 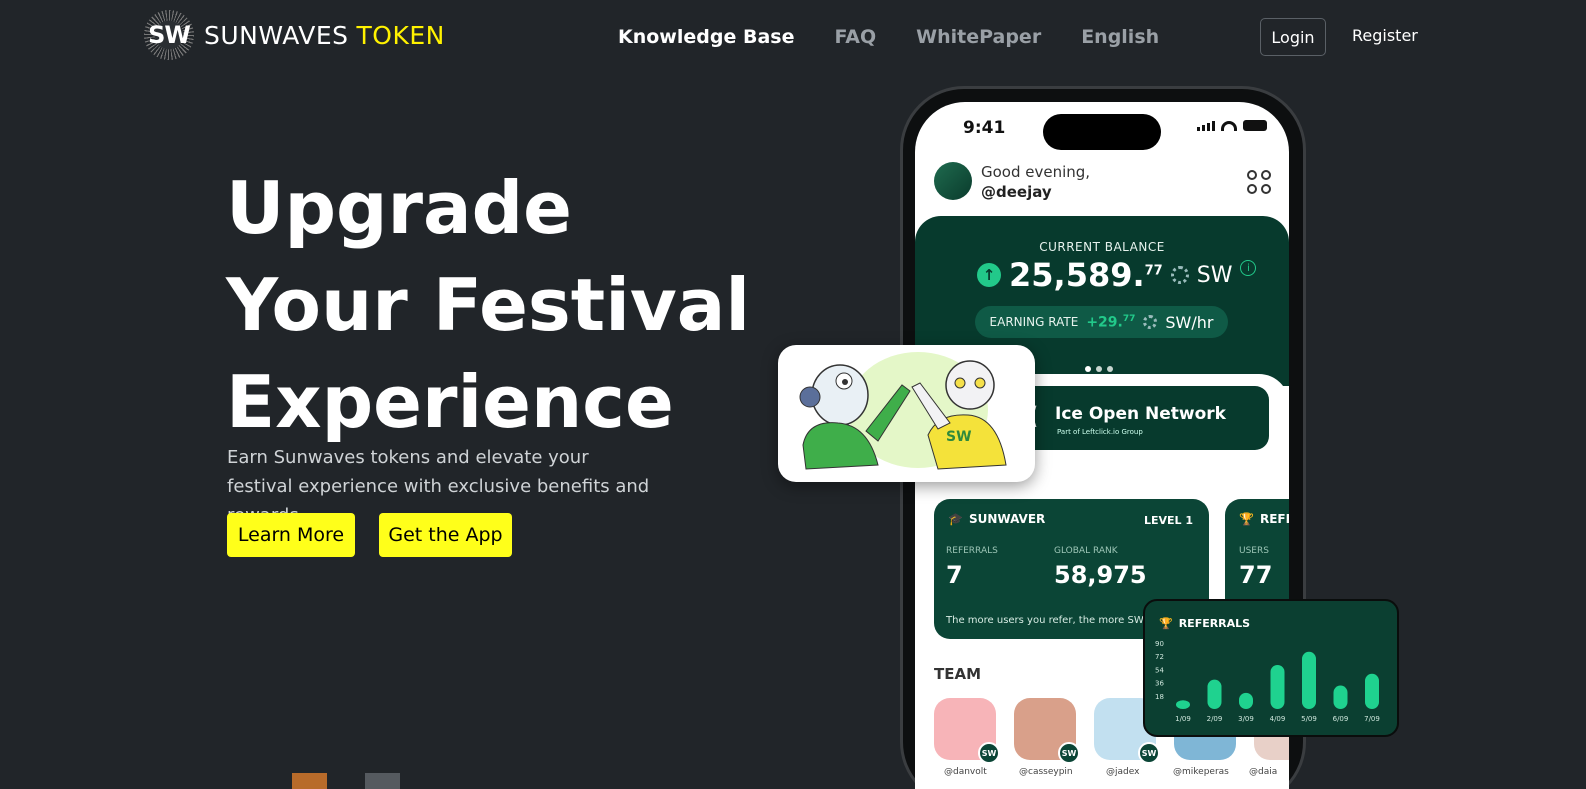 What do you see at coordinates (1159, 670) in the screenshot?
I see `y-tick-label: 54` at bounding box center [1159, 670].